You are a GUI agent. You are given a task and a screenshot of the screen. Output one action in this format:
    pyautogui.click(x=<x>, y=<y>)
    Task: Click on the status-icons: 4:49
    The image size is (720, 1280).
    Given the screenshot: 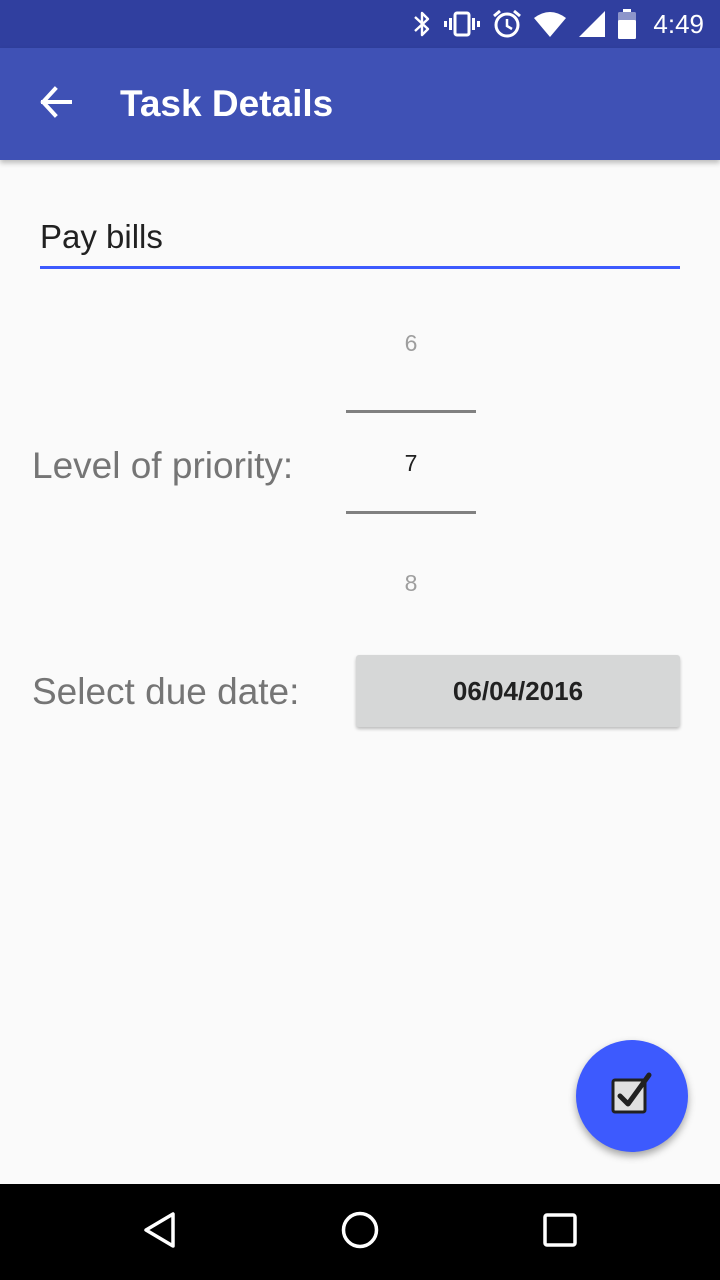 What is the action you would take?
    pyautogui.click(x=557, y=24)
    